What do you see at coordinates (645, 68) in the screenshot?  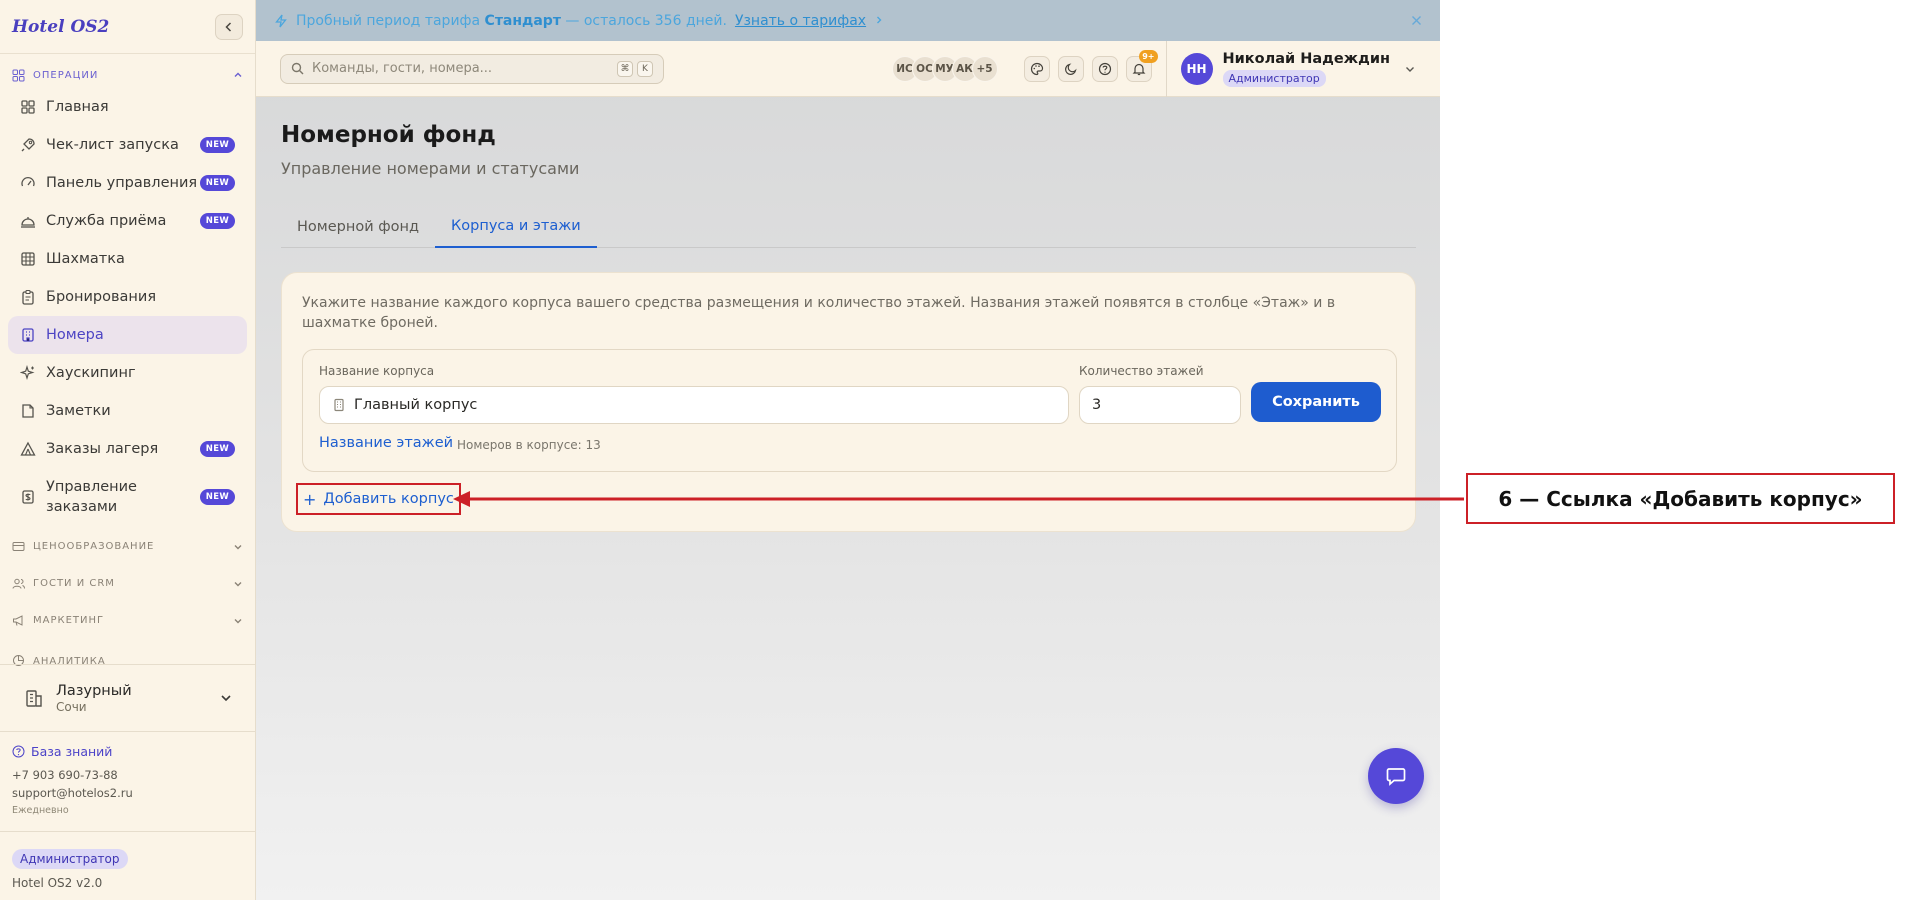 I see `kbd-k: K` at bounding box center [645, 68].